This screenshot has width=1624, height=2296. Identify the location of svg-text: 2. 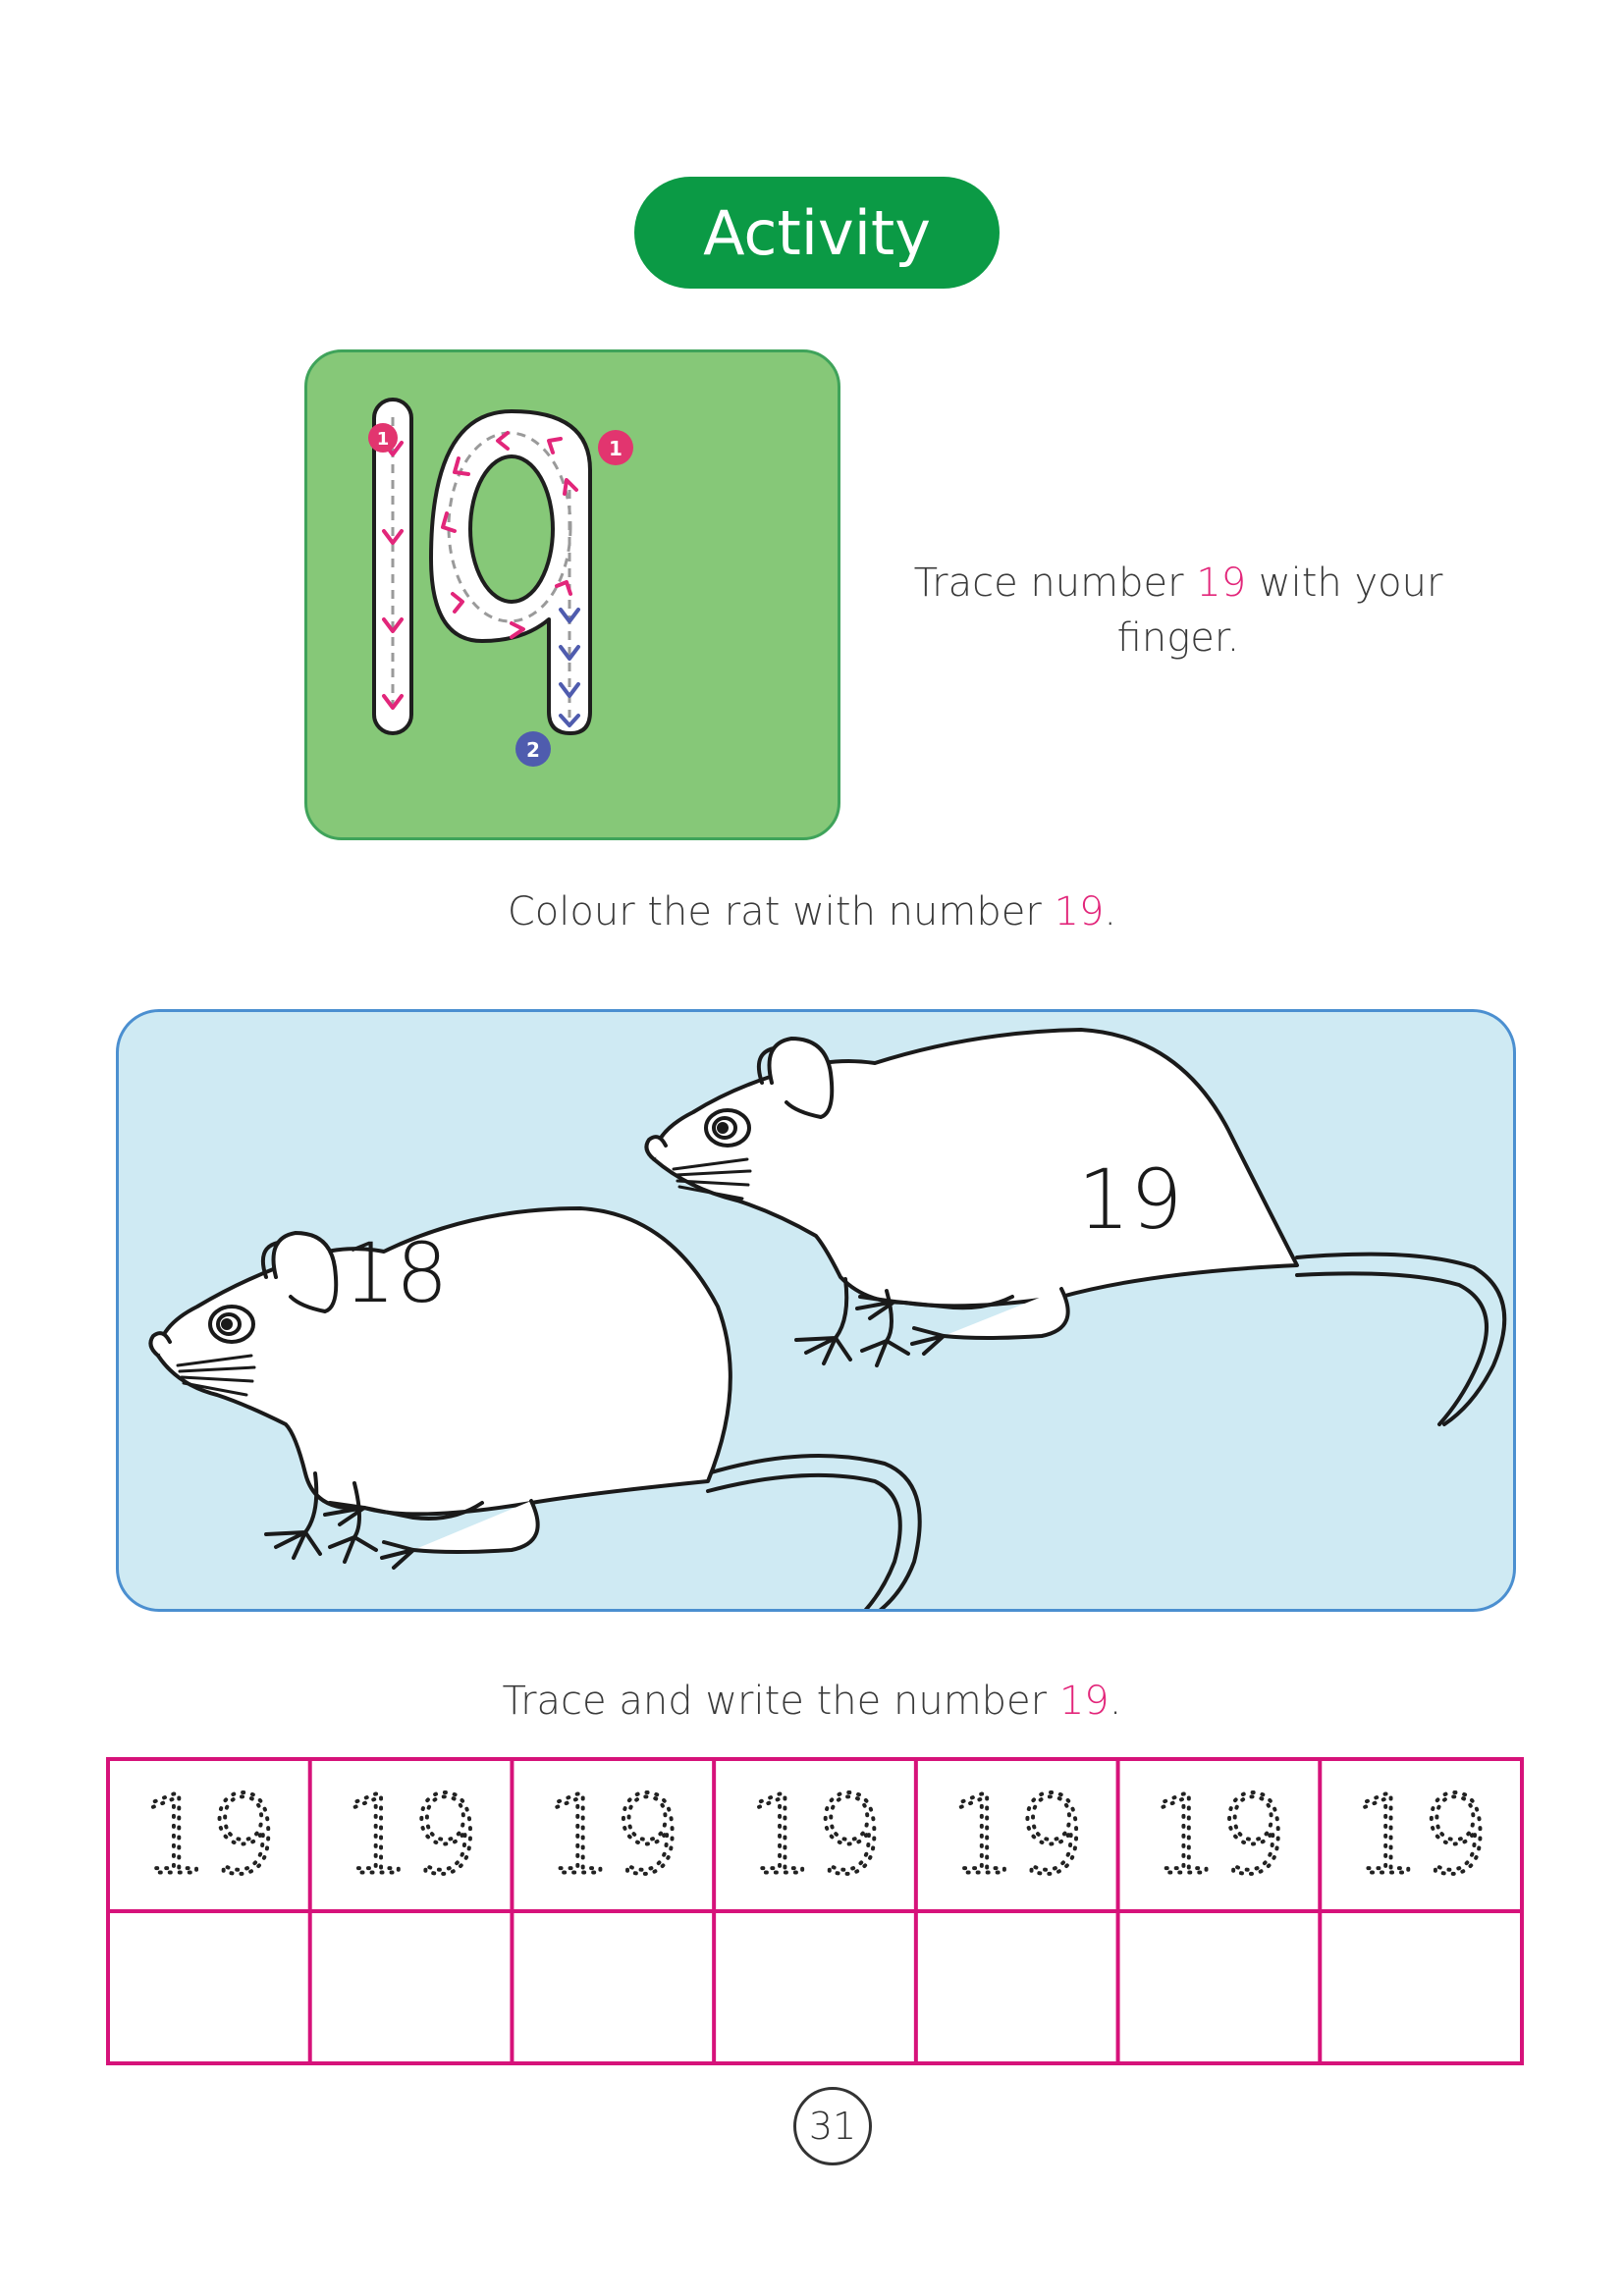
(533, 750).